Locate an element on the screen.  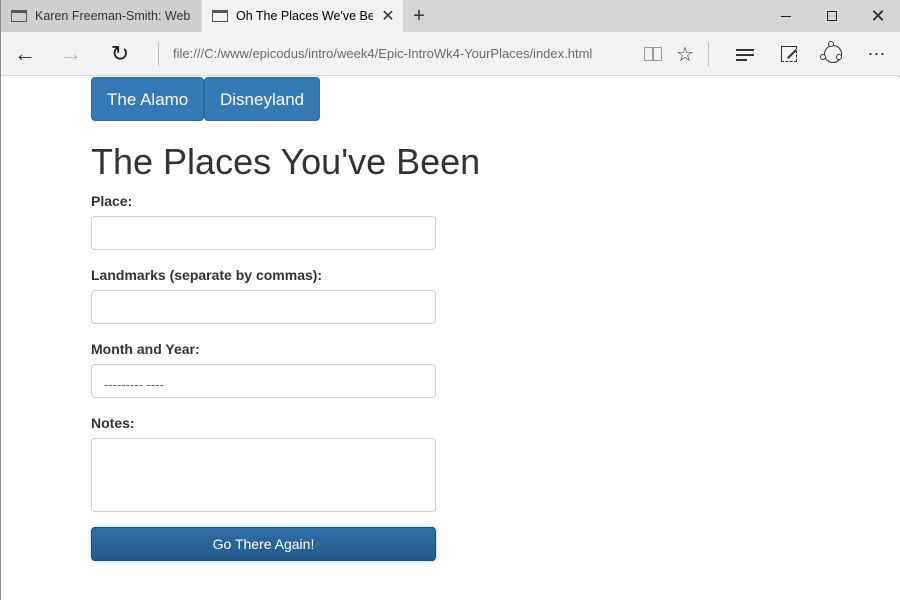
place-input is located at coordinates (263, 233).